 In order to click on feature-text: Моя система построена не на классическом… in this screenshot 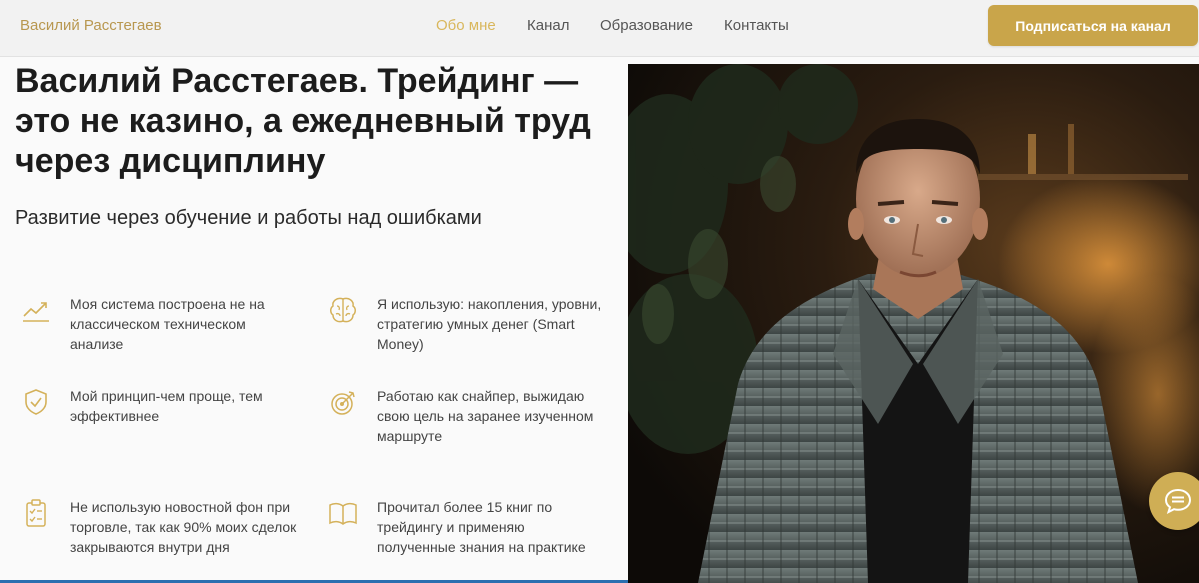, I will do `click(167, 324)`.